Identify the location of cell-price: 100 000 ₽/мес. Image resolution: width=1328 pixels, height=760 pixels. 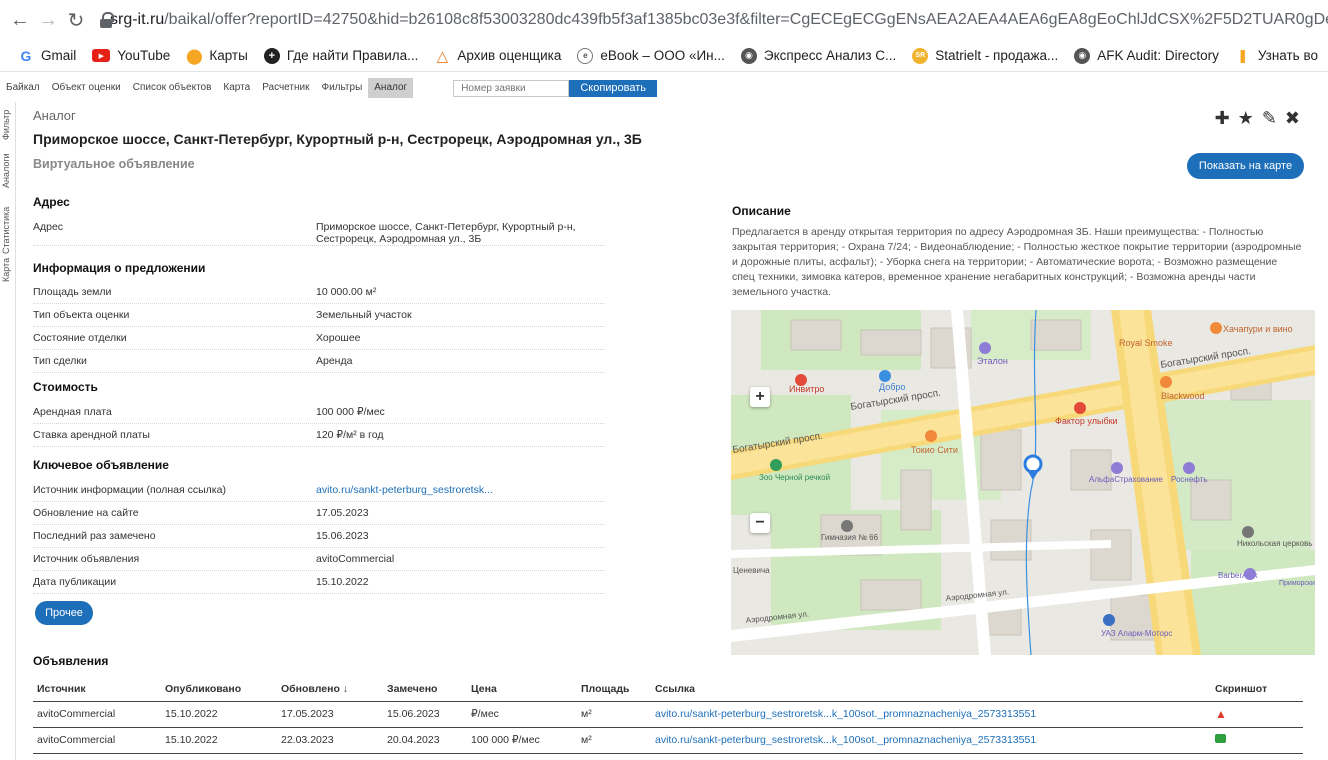
(522, 740).